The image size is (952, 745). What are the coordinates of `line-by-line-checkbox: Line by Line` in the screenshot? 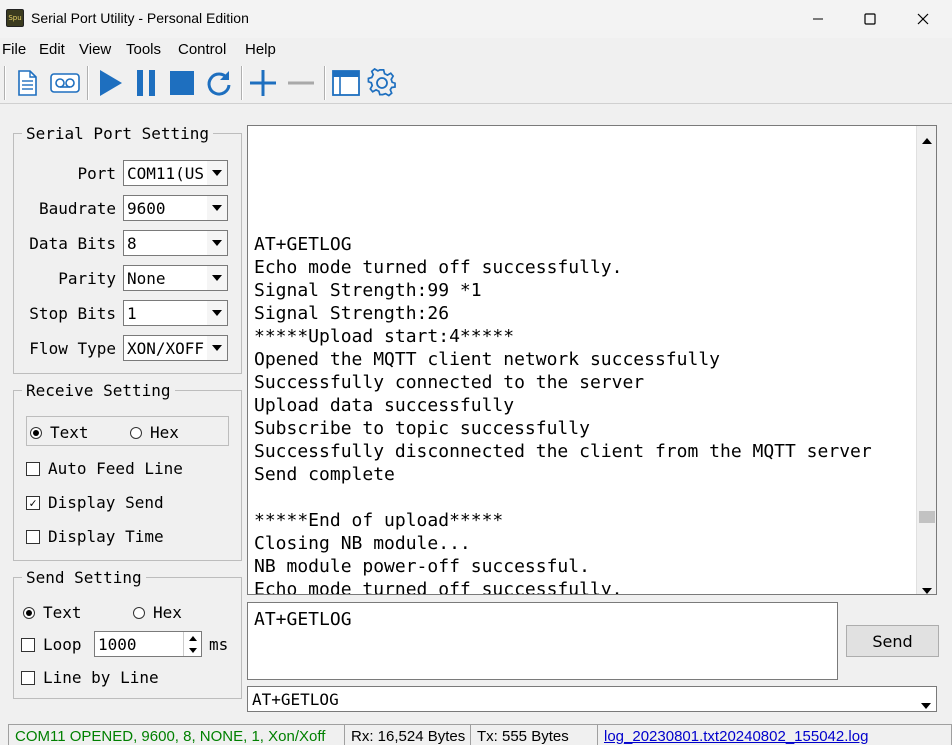 It's located at (90, 677).